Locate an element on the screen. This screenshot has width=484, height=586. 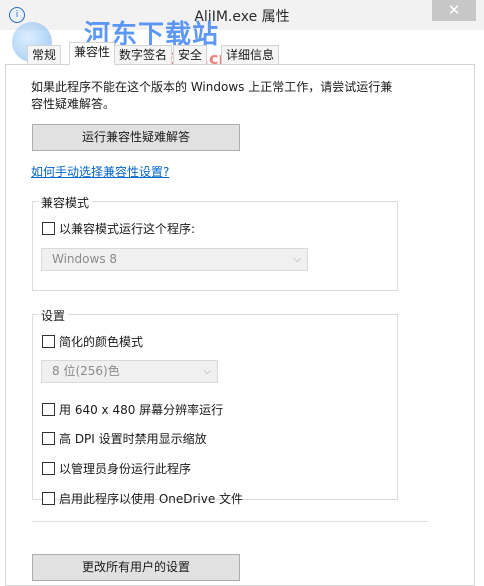
reduced-color-checkbox is located at coordinates (48, 341).